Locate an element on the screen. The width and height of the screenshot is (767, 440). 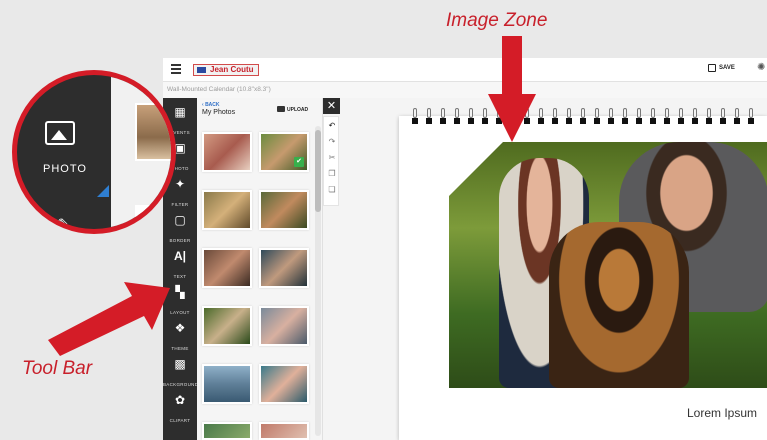
close-icon: ✕ is located at coordinates (331, 106).